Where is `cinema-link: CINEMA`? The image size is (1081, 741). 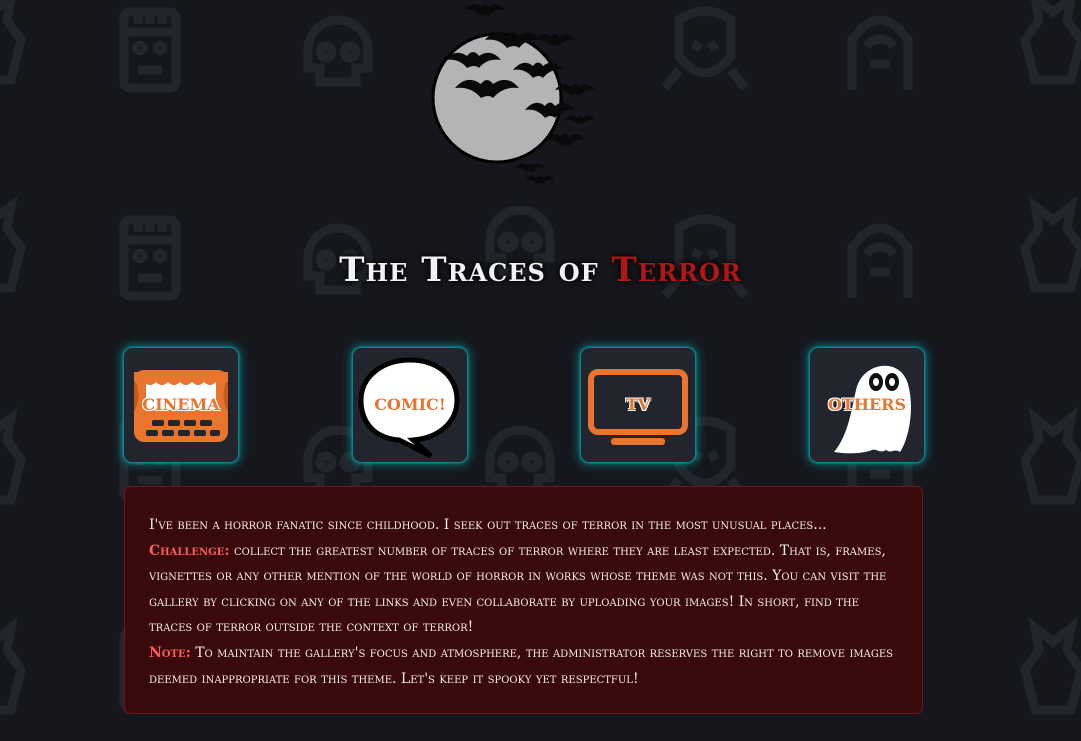 cinema-link: CINEMA is located at coordinates (181, 405).